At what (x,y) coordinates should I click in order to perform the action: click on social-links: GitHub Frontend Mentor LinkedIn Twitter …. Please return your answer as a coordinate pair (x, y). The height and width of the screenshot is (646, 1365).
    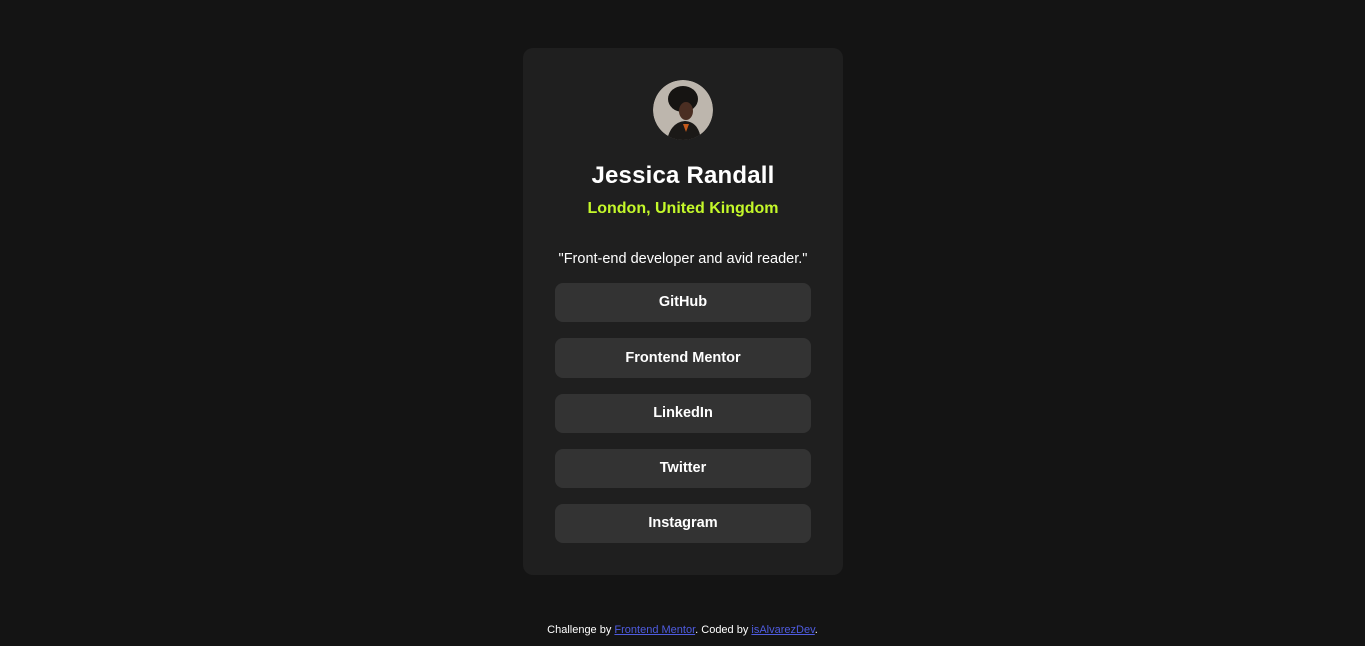
    Looking at the image, I should click on (683, 413).